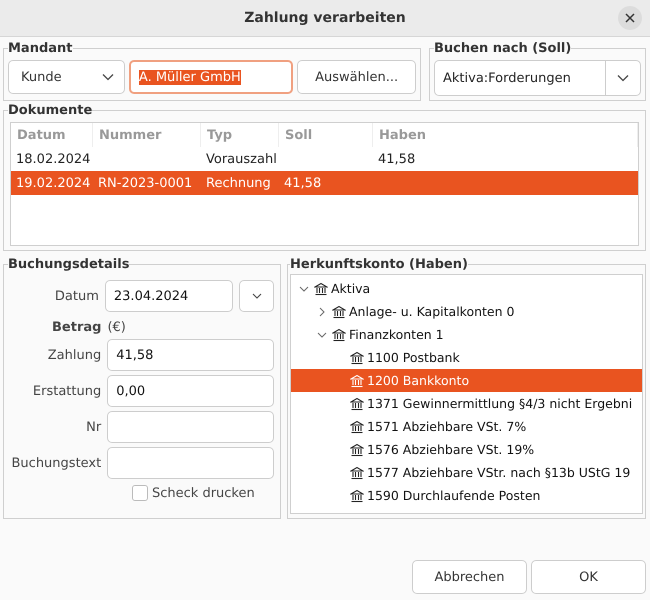  Describe the element at coordinates (40, 48) in the screenshot. I see `group-title: Mandant` at that location.